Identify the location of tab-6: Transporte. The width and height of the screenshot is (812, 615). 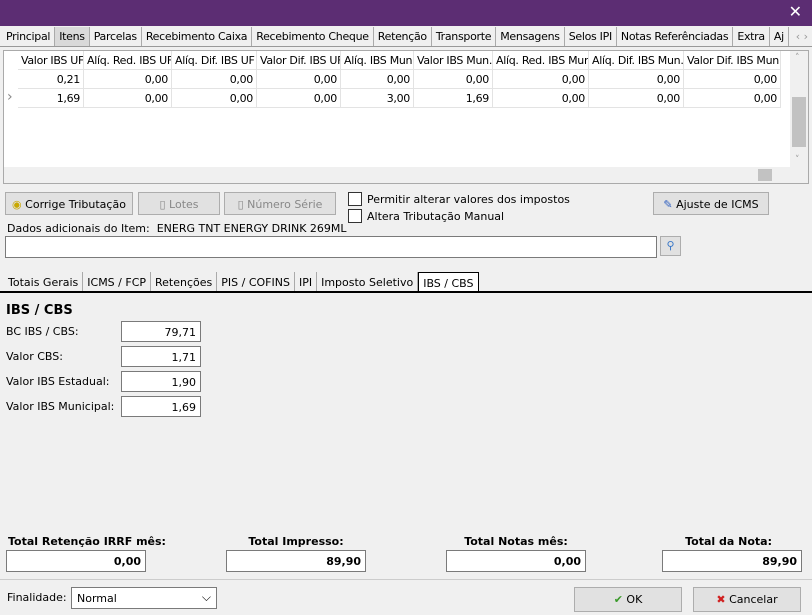
(464, 36).